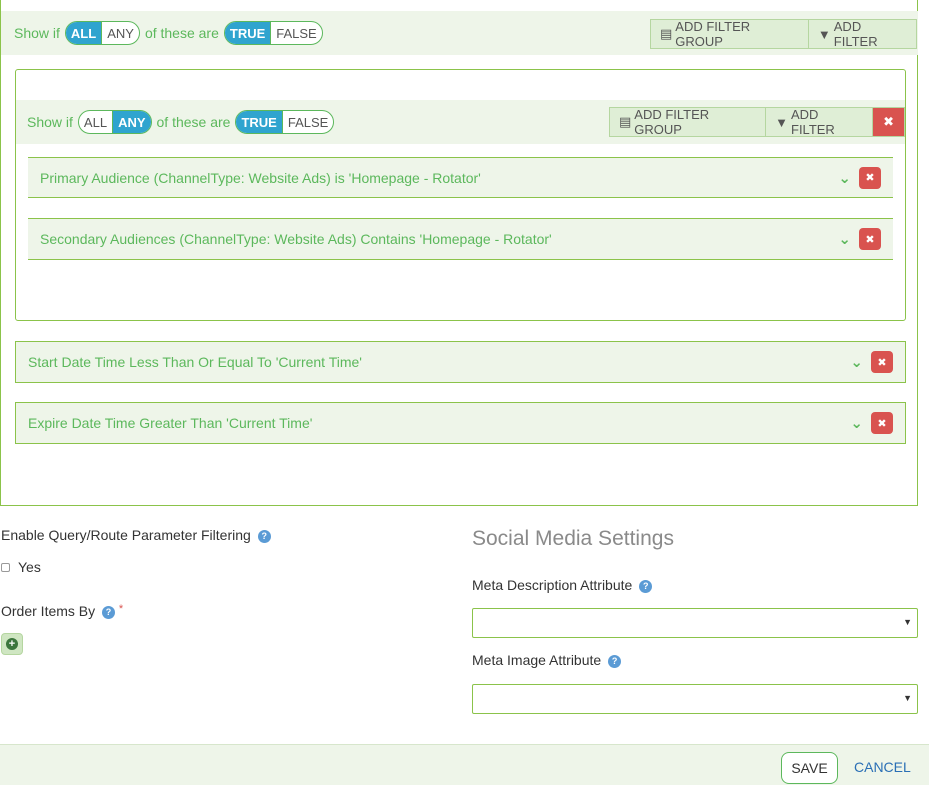 Image resolution: width=929 pixels, height=785 pixels. I want to click on remove-group-button: ✖, so click(888, 122).